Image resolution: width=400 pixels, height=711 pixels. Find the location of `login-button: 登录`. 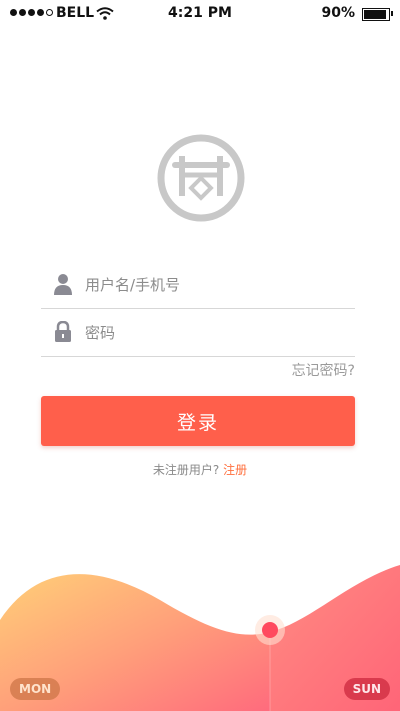

login-button: 登录 is located at coordinates (198, 421).